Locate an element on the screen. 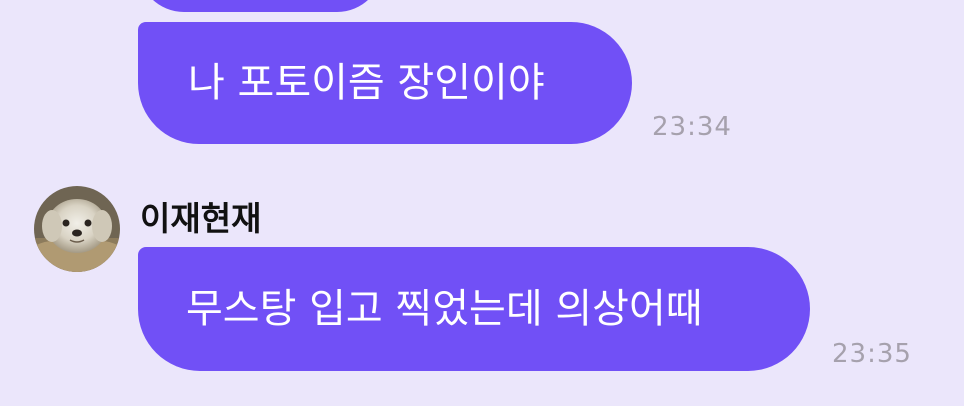 This screenshot has height=406, width=964. avatar-image is located at coordinates (77, 229).